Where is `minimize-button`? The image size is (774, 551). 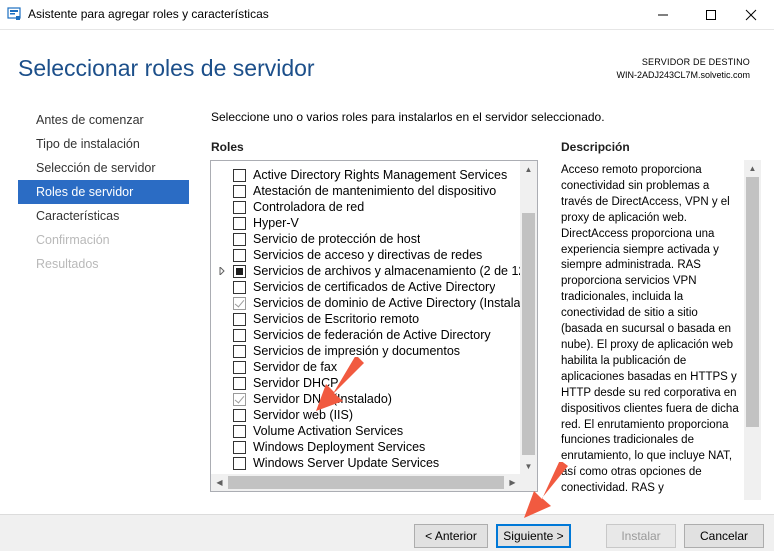
minimize-button is located at coordinates (663, 15).